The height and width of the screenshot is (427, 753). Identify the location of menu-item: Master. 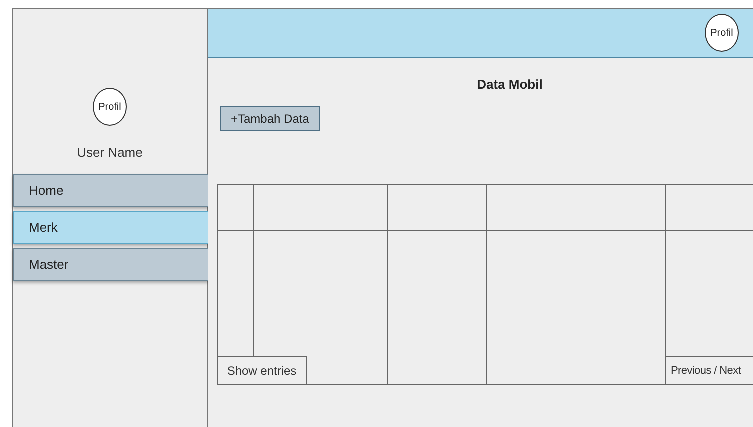
(111, 264).